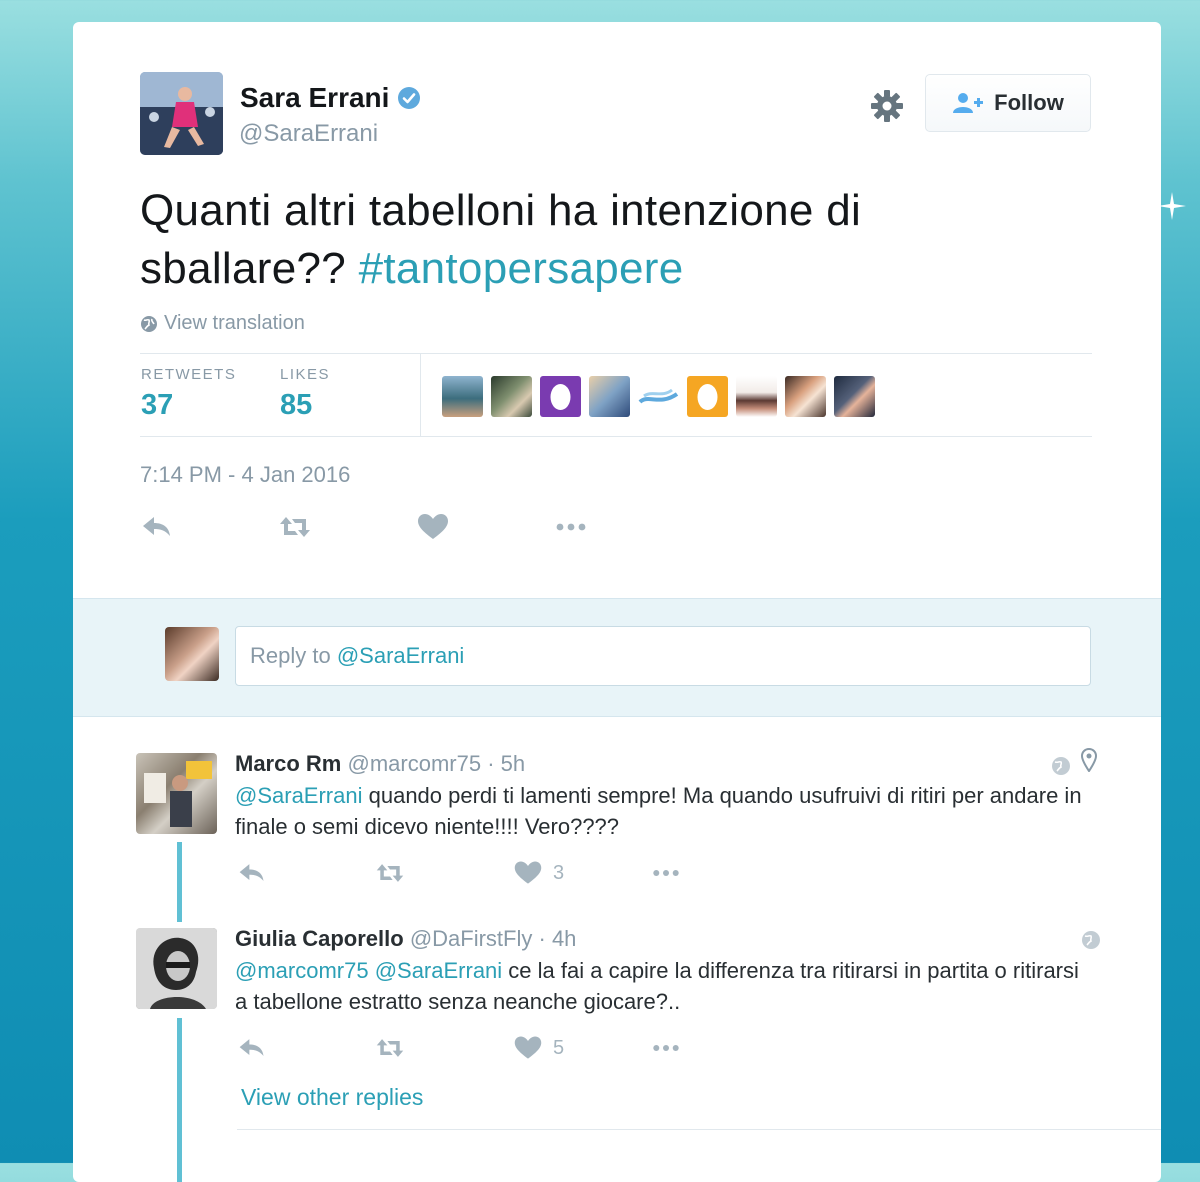  Describe the element at coordinates (582, 873) in the screenshot. I see `like-button: 3` at that location.